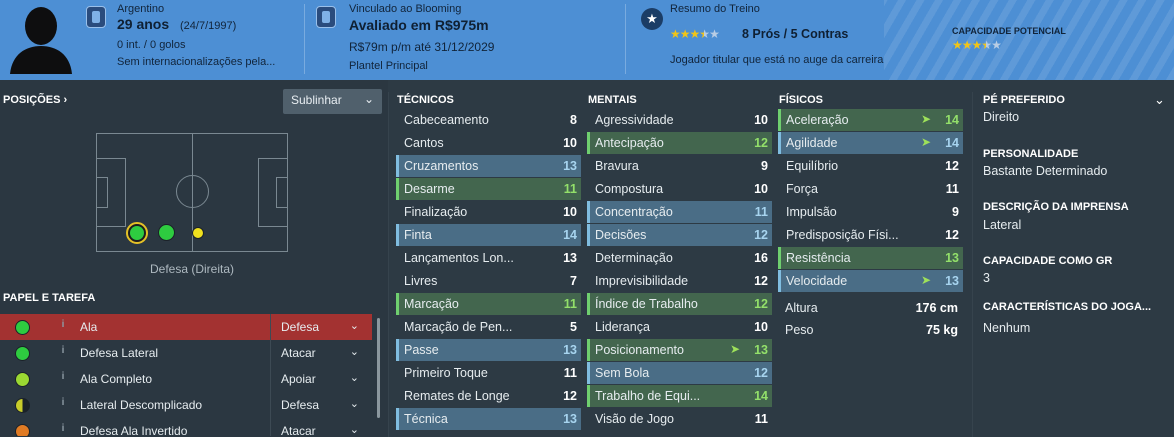 The width and height of the screenshot is (1174, 437). Describe the element at coordinates (488, 258) in the screenshot. I see `technical-attribute-row: Lançamentos Lon... 13` at that location.